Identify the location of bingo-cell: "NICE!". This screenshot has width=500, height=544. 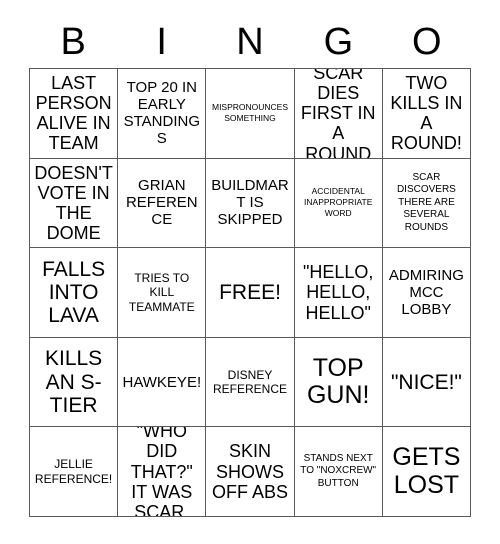
(426, 382).